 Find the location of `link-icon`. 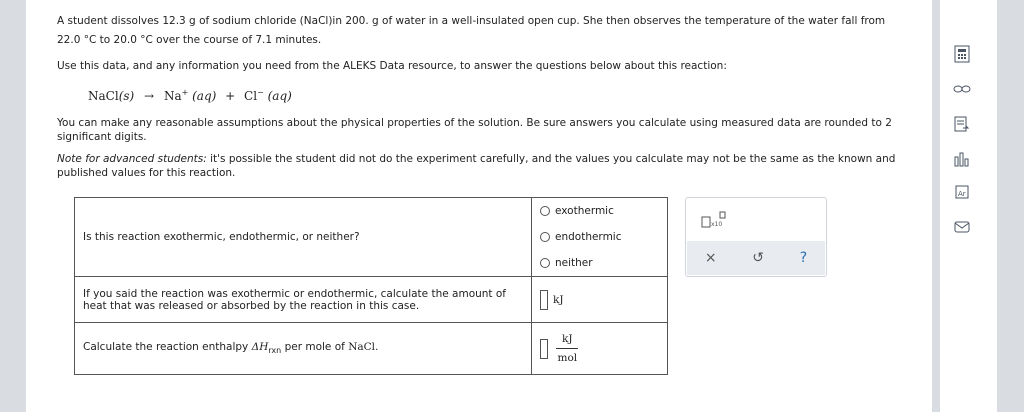

link-icon is located at coordinates (962, 89).